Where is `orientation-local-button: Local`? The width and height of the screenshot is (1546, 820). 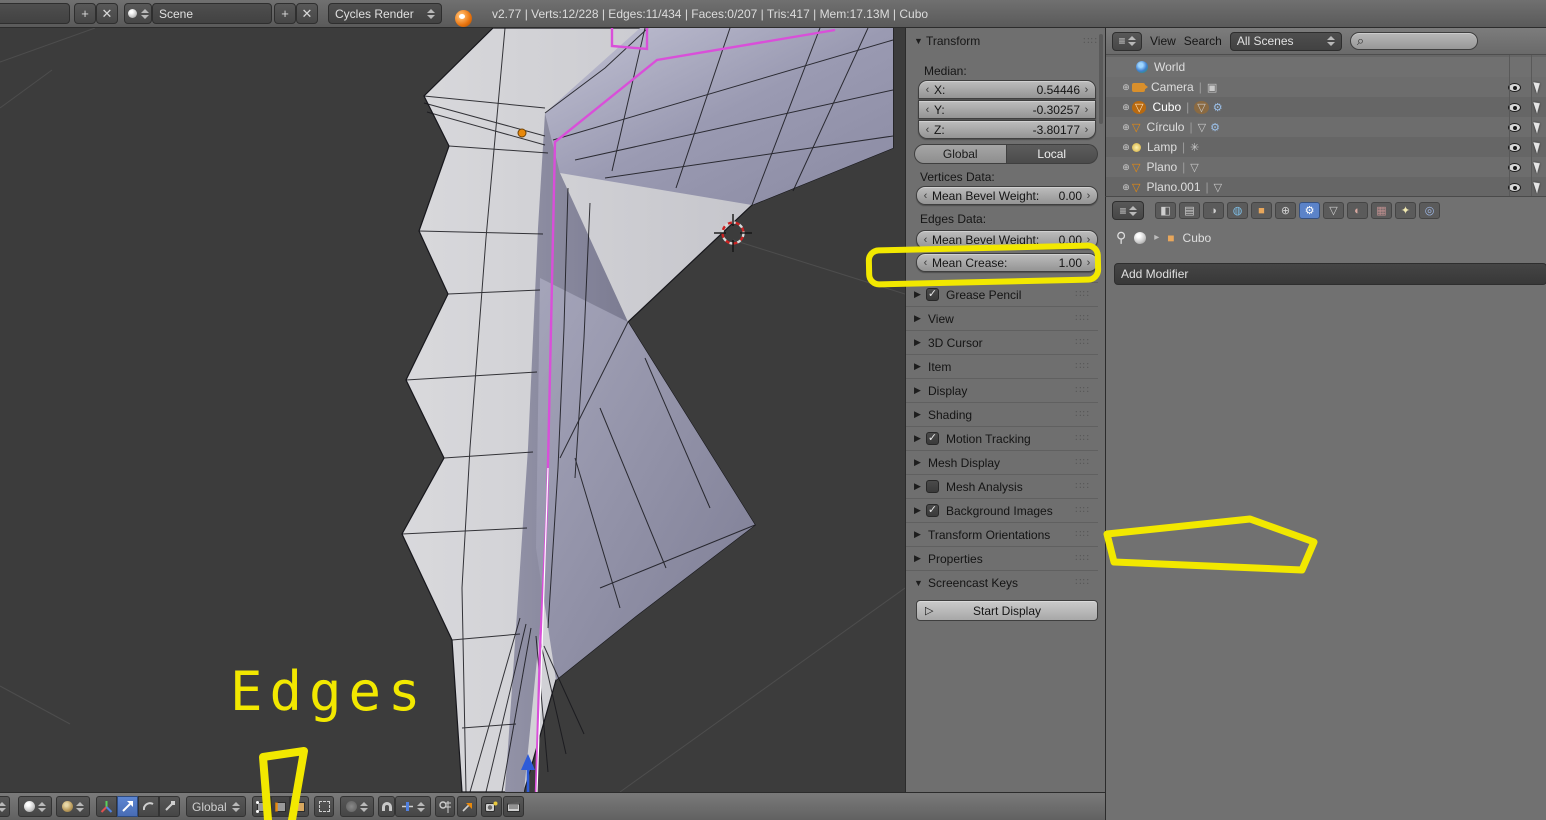 orientation-local-button: Local is located at coordinates (1052, 154).